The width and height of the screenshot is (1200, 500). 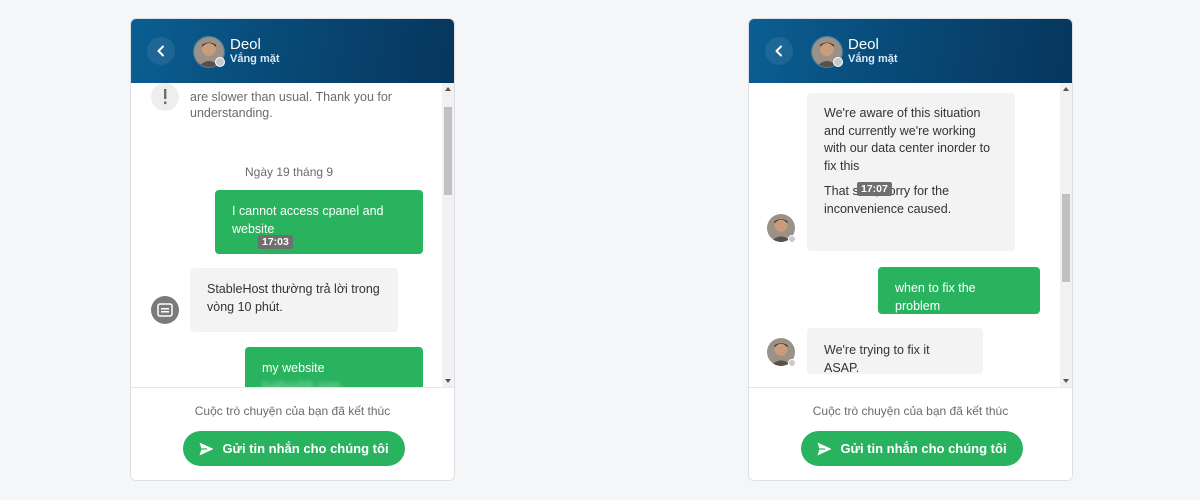 I want to click on message-text: We're trying to fix it ASAP., so click(x=877, y=359).